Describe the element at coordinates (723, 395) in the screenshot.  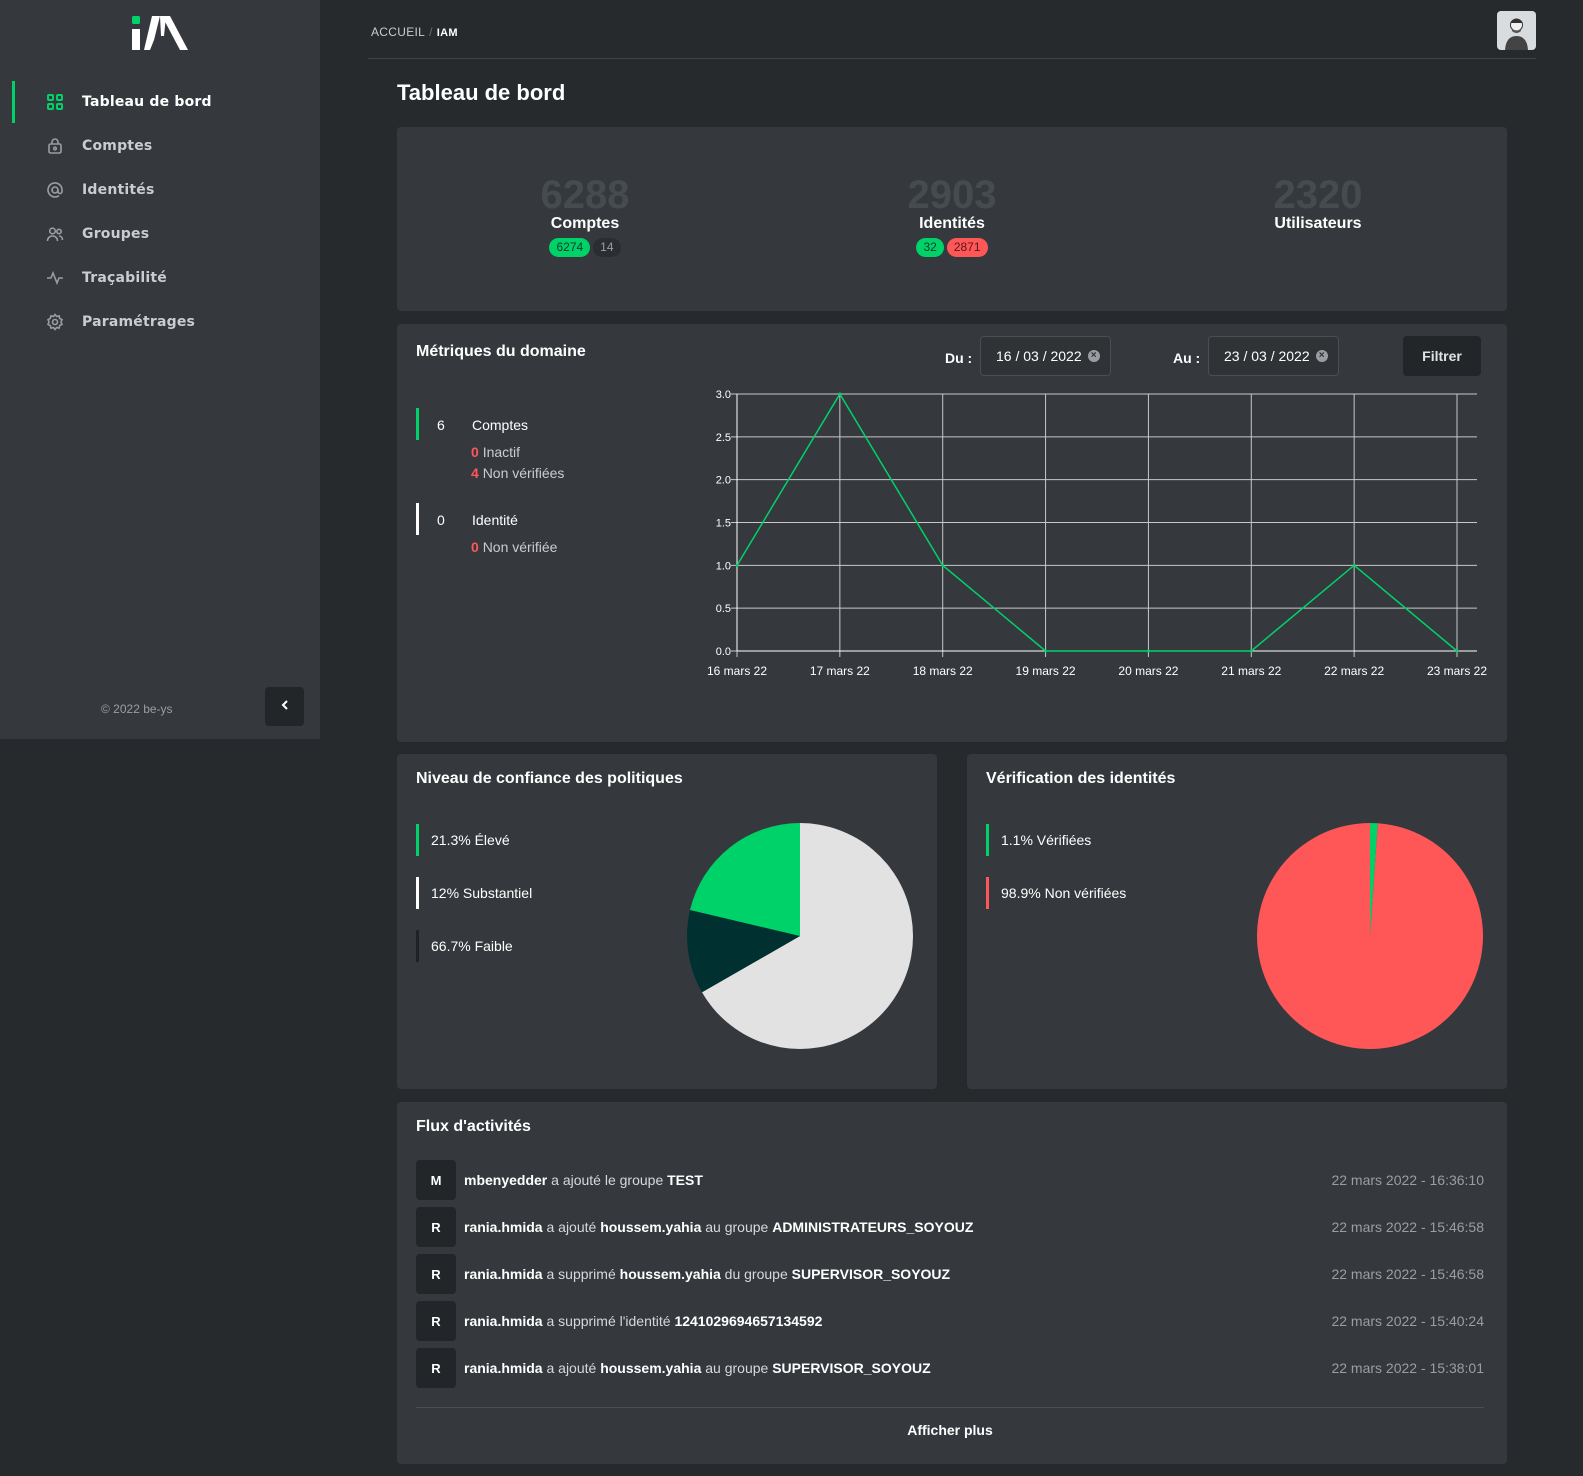
I see `y-tick-label: 3.0` at that location.